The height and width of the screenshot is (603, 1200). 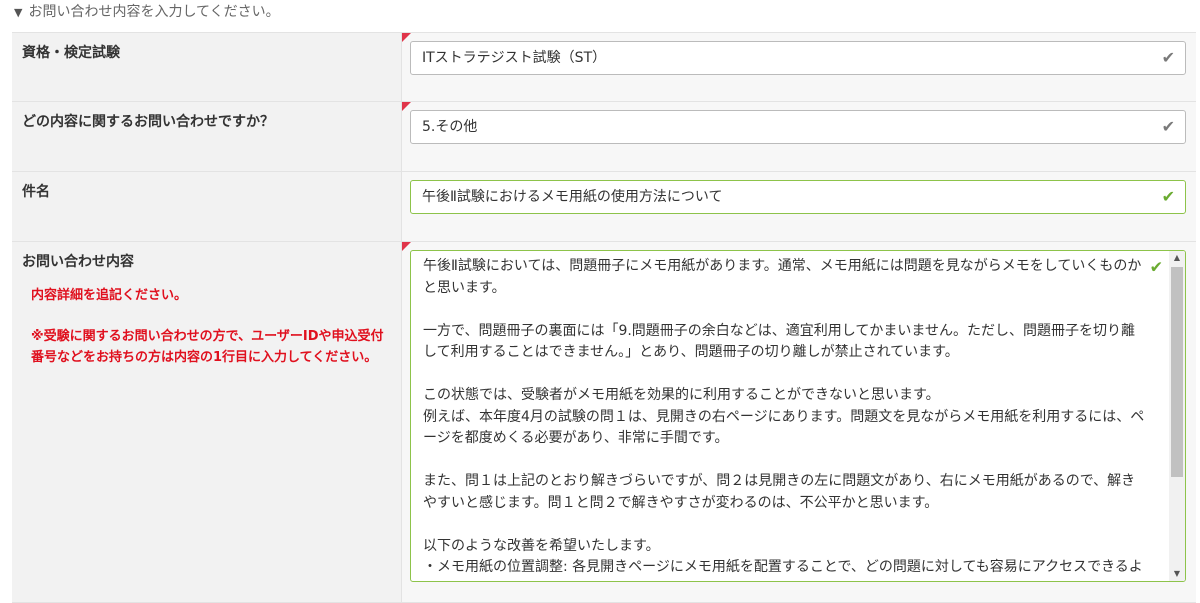 I want to click on section-title: お問い合わせ内容を入力してください。, so click(x=154, y=12).